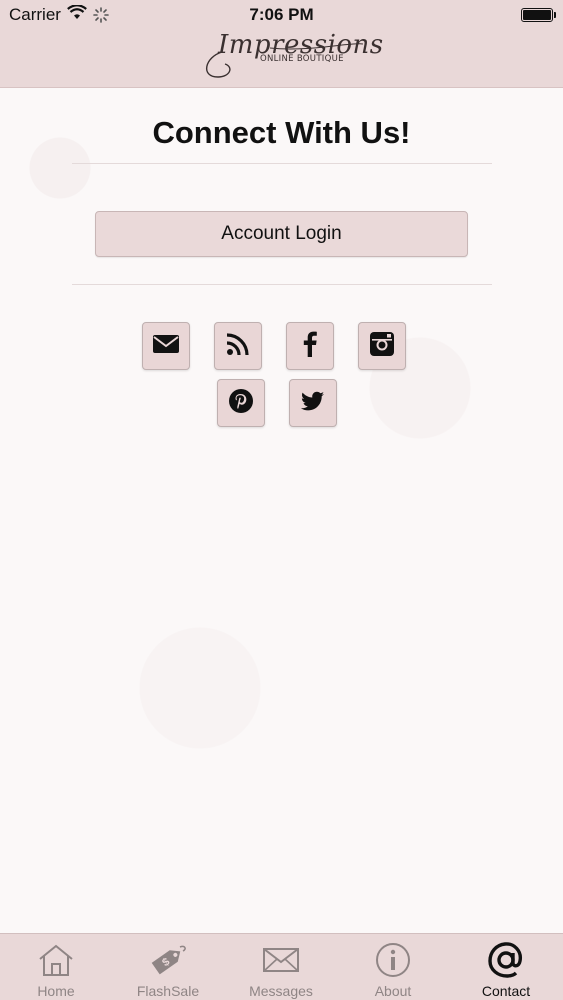  I want to click on tab-contact: Contact, so click(506, 967).